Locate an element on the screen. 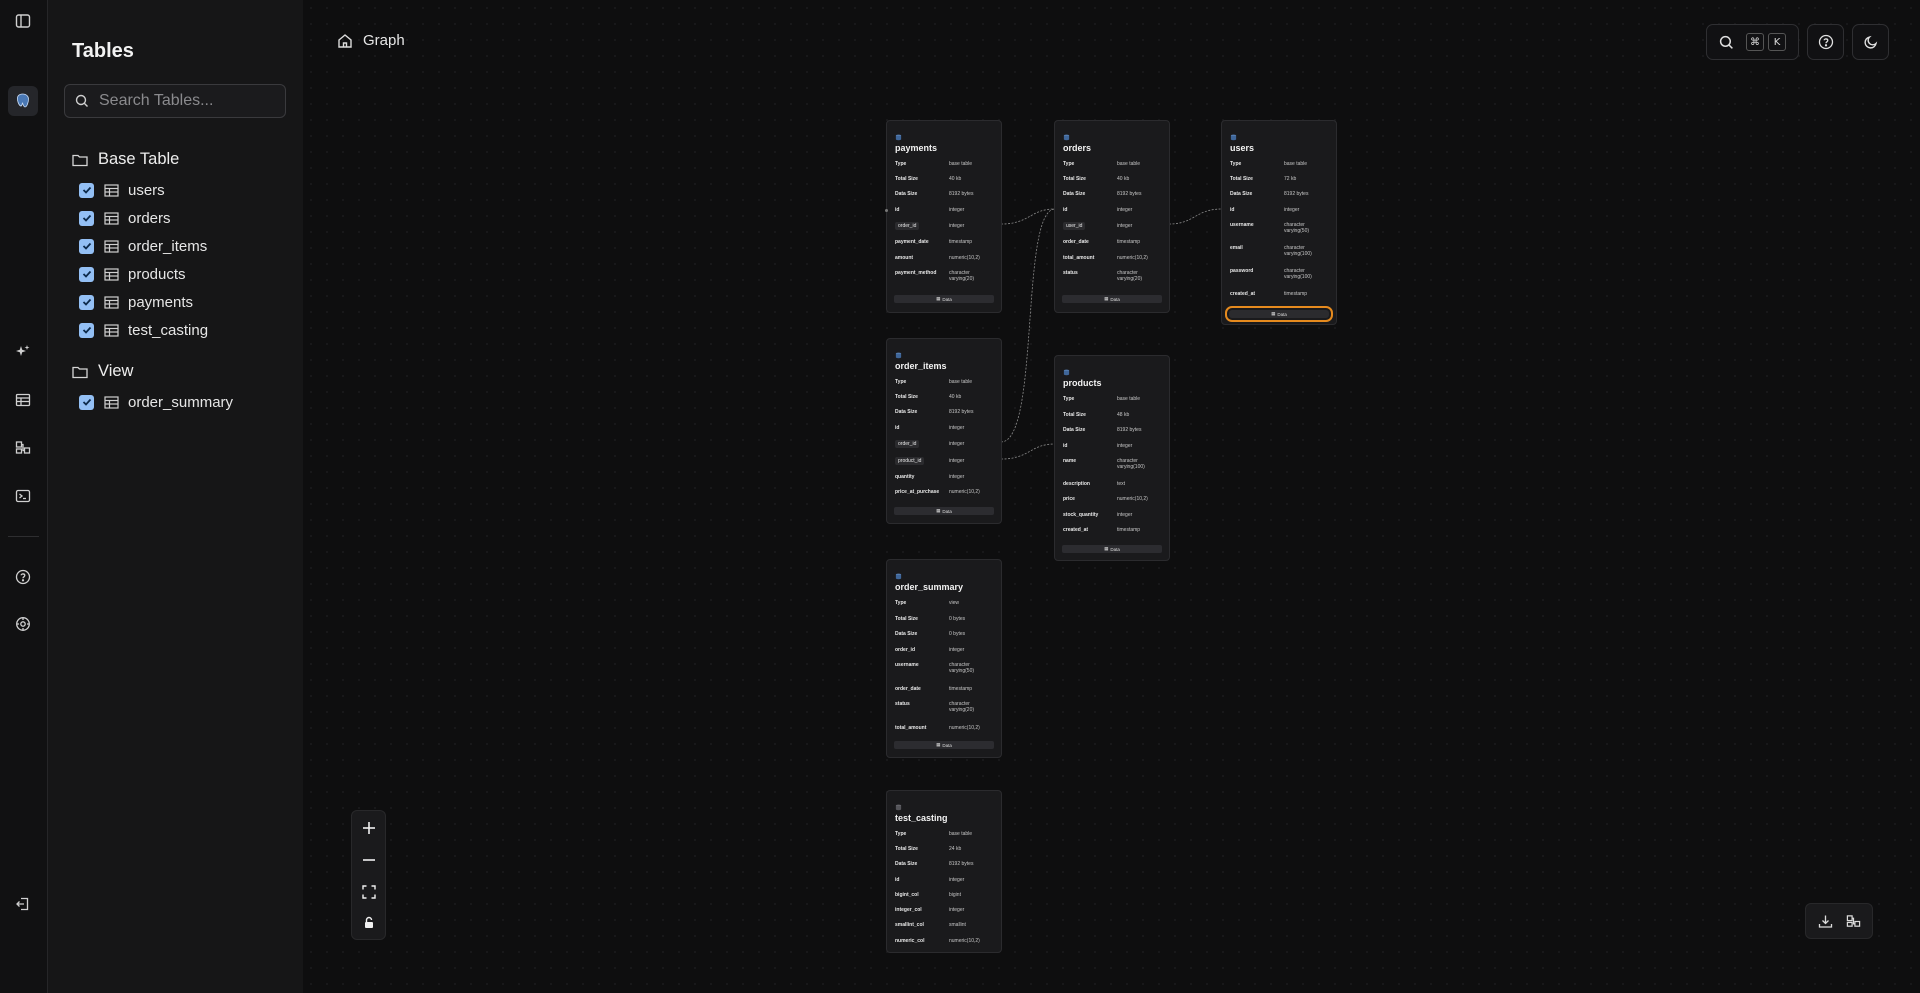 The image size is (1920, 993). table-item-products: products is located at coordinates (132, 274).